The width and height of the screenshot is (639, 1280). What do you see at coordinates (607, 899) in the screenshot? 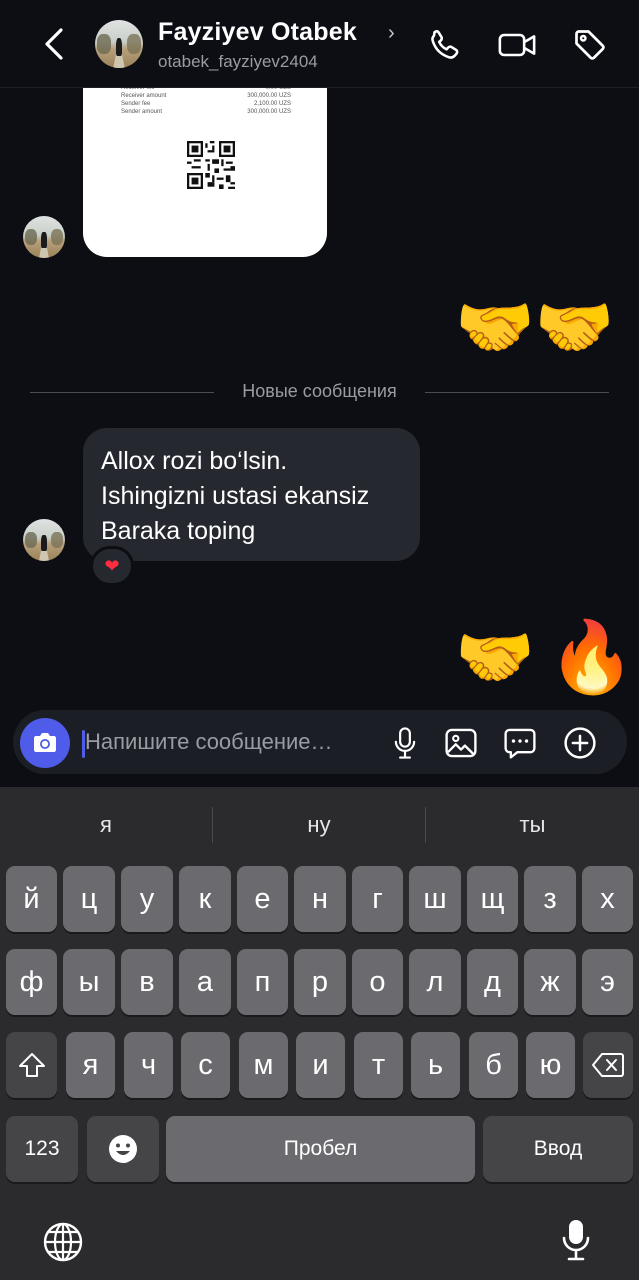
I see `key: х` at bounding box center [607, 899].